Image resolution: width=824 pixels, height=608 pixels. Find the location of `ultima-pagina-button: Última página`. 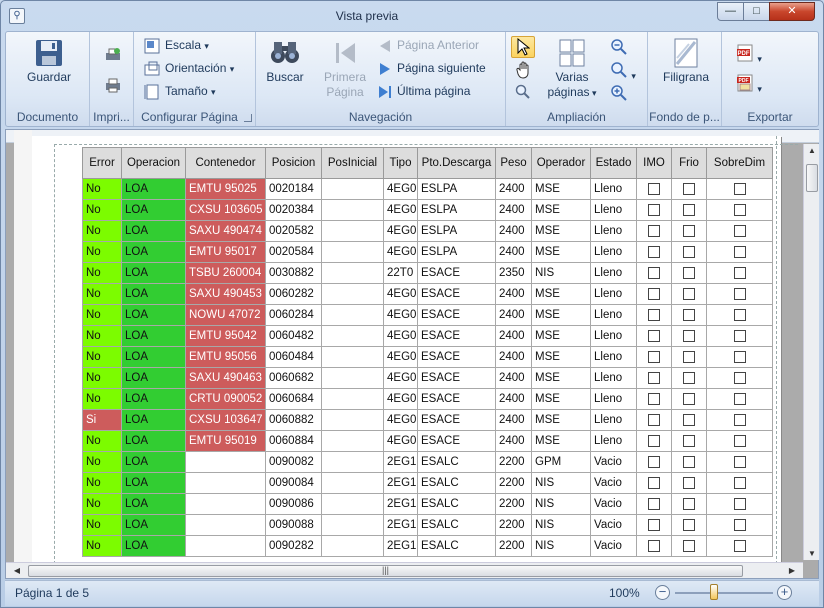

ultima-pagina-button: Última página is located at coordinates (424, 91).